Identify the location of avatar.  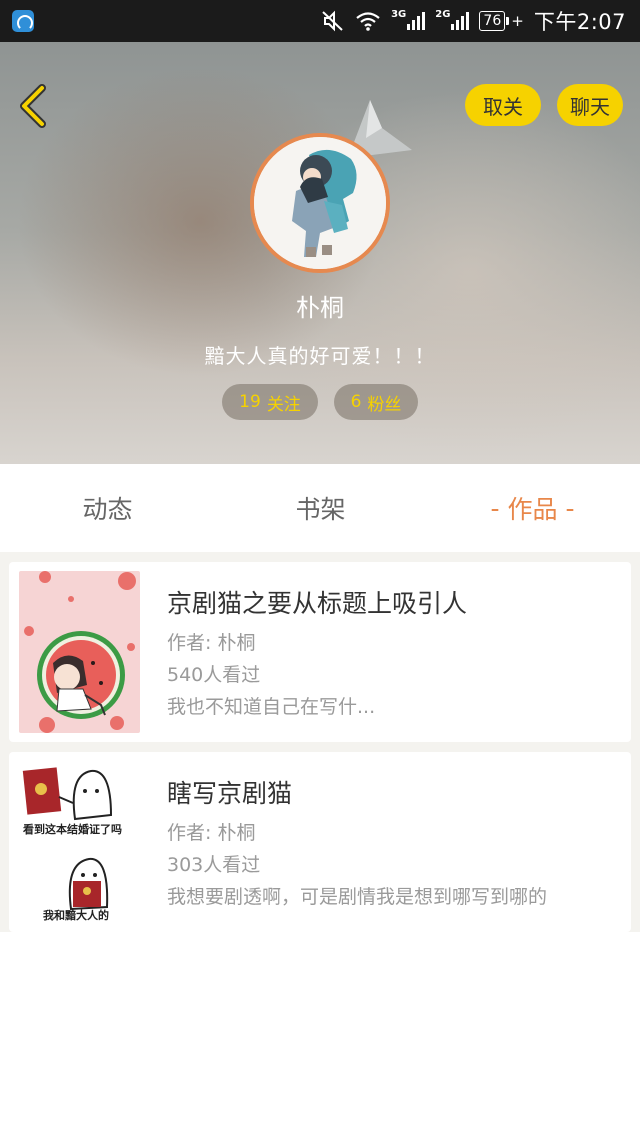
(320, 203).